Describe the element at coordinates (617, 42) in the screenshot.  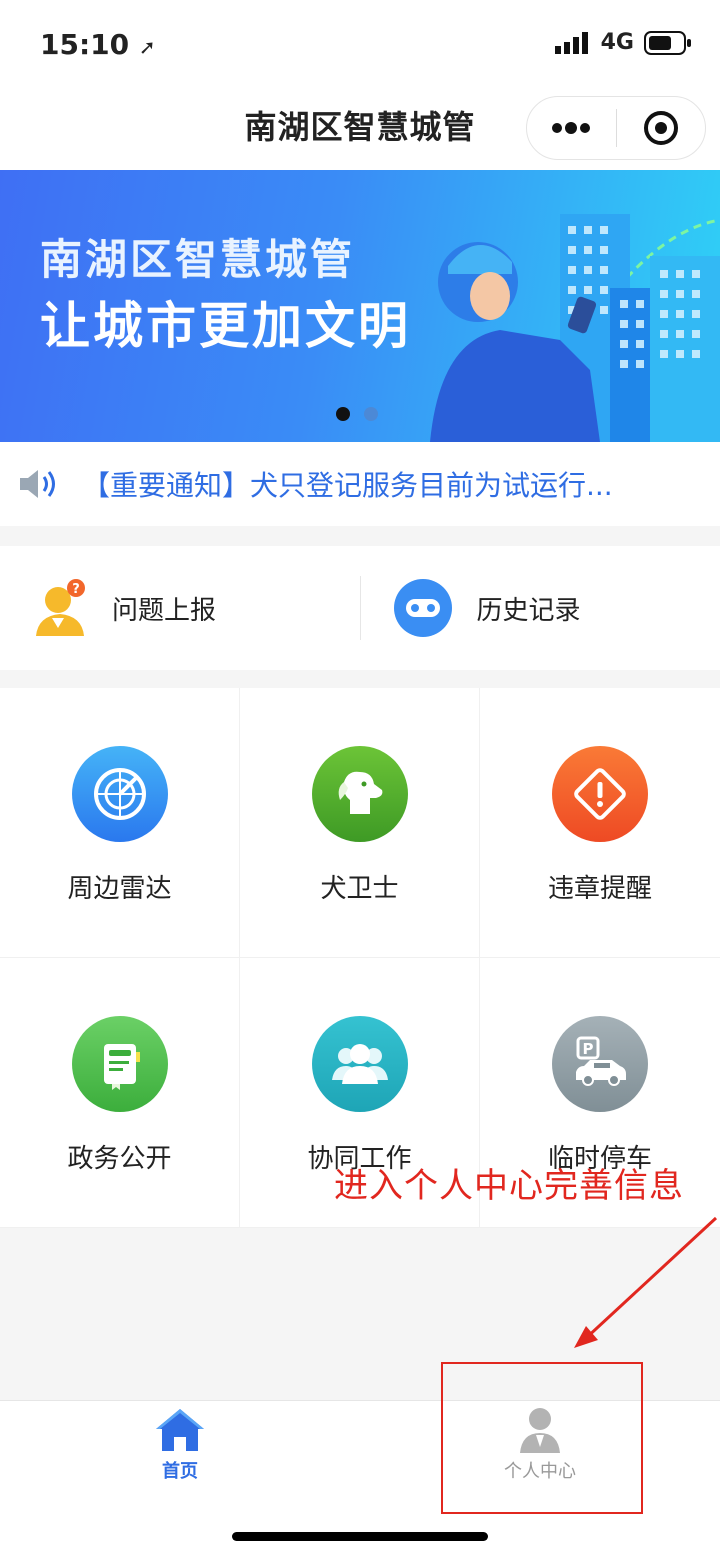
I see `network-label: 4G` at that location.